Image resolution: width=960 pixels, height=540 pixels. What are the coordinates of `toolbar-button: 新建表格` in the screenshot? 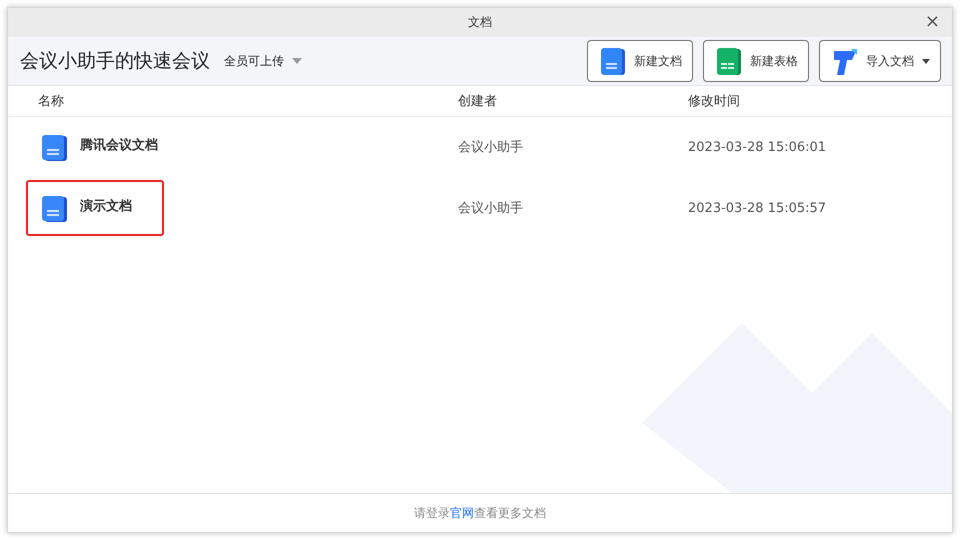 It's located at (756, 61).